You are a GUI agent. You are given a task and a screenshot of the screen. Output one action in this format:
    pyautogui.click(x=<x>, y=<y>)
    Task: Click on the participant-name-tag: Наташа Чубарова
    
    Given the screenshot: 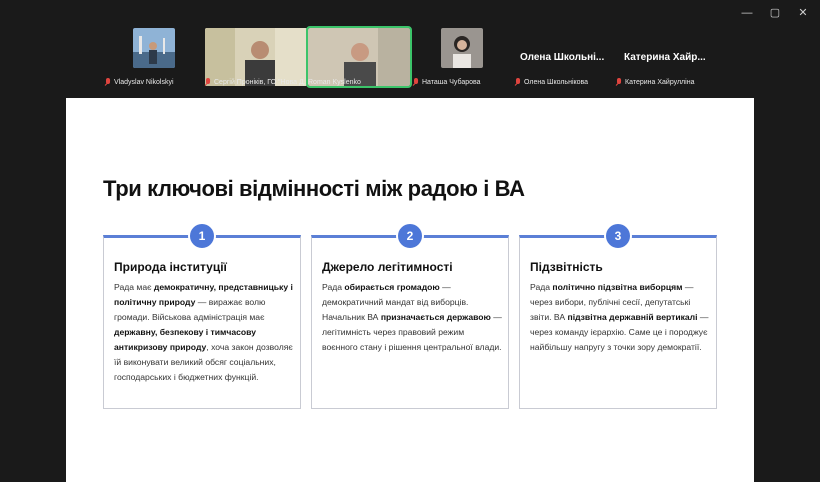 What is the action you would take?
    pyautogui.click(x=447, y=82)
    